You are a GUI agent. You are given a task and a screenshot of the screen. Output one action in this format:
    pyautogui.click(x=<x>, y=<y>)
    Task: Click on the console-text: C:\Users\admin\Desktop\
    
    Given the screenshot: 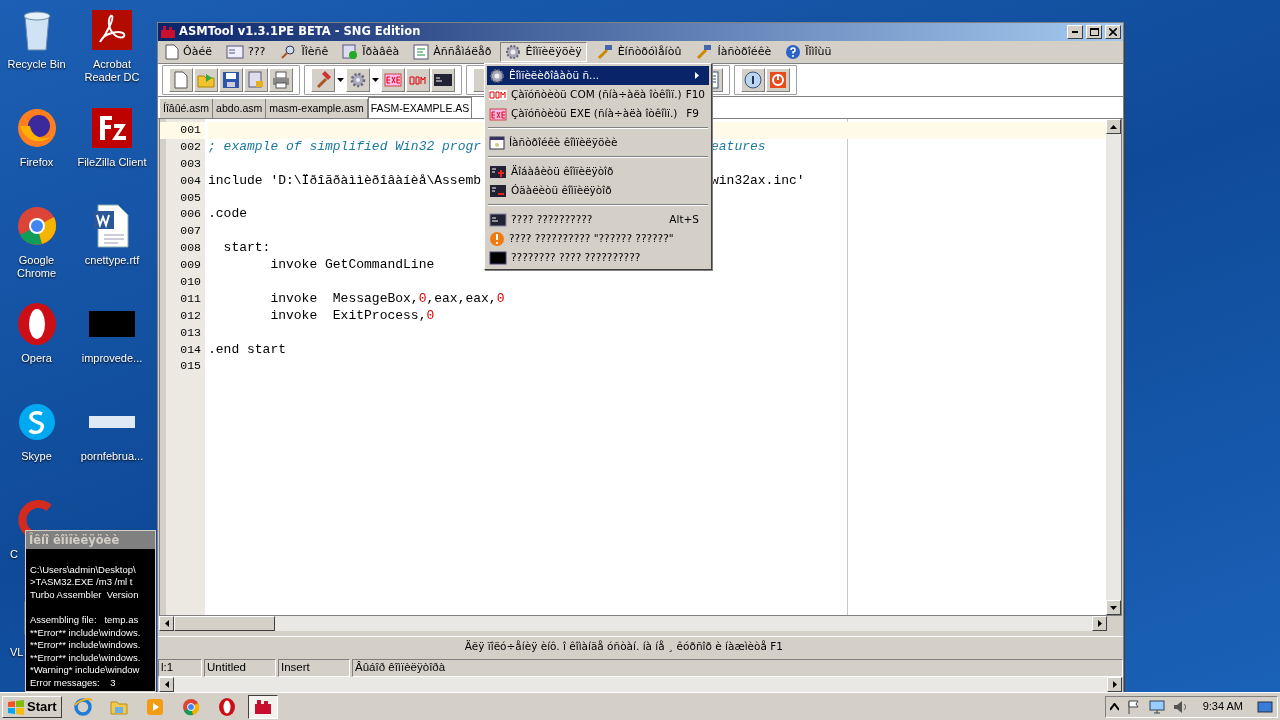 What is the action you would take?
    pyautogui.click(x=83, y=570)
    